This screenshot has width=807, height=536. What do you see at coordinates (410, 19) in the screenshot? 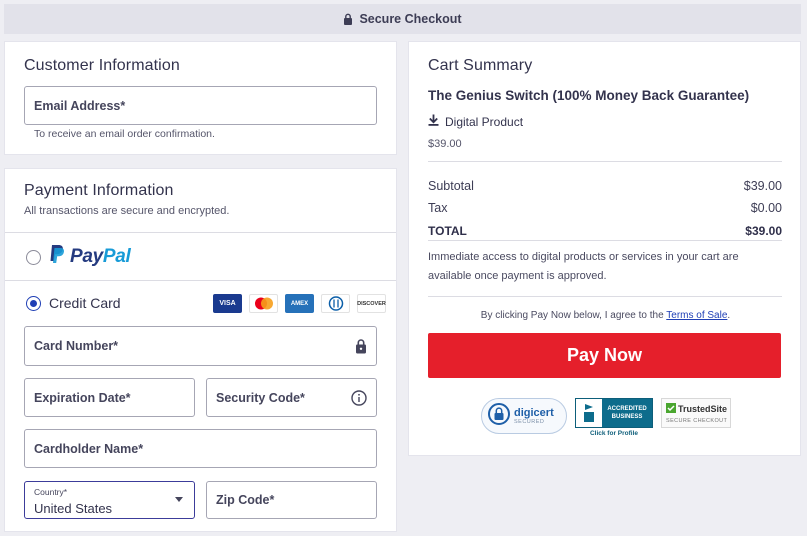
I see `secure-checkout-title: Secure Checkout` at bounding box center [410, 19].